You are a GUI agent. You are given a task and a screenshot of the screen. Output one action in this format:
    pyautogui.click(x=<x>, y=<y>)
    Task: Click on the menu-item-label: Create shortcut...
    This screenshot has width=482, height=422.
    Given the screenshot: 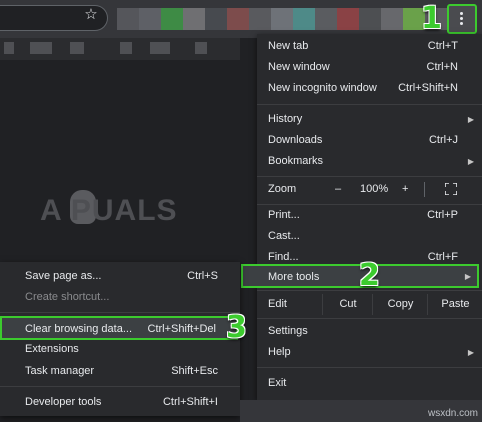 What is the action you would take?
    pyautogui.click(x=67, y=297)
    